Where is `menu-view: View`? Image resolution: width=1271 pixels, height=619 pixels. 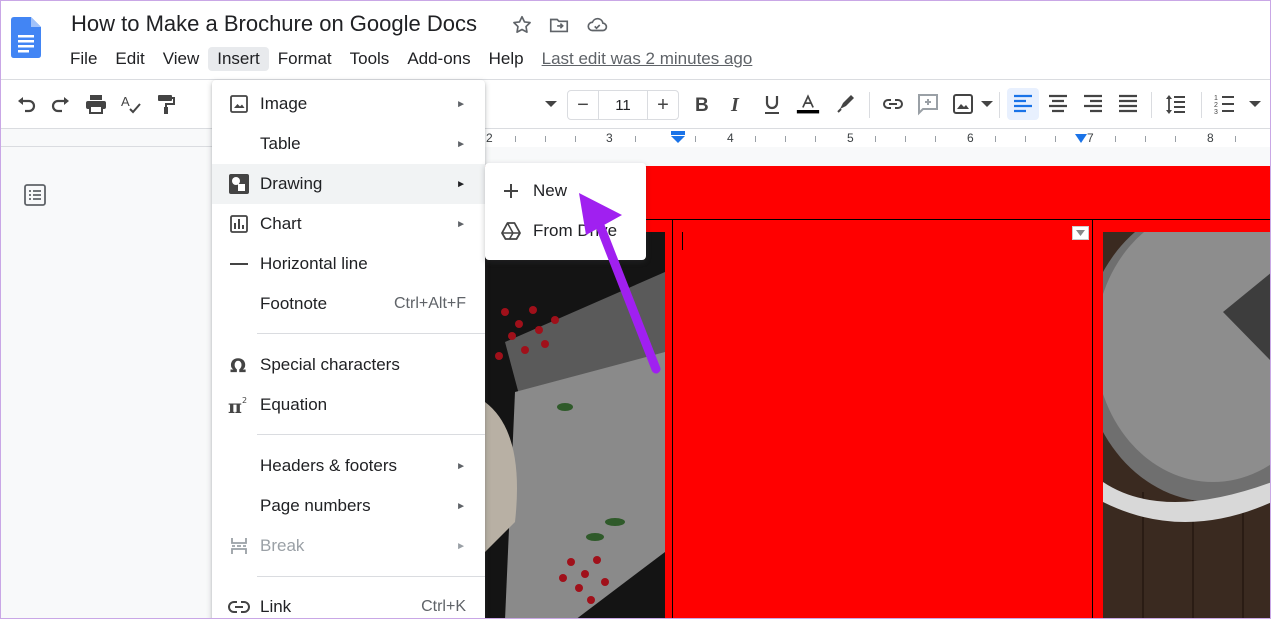 menu-view: View is located at coordinates (181, 59).